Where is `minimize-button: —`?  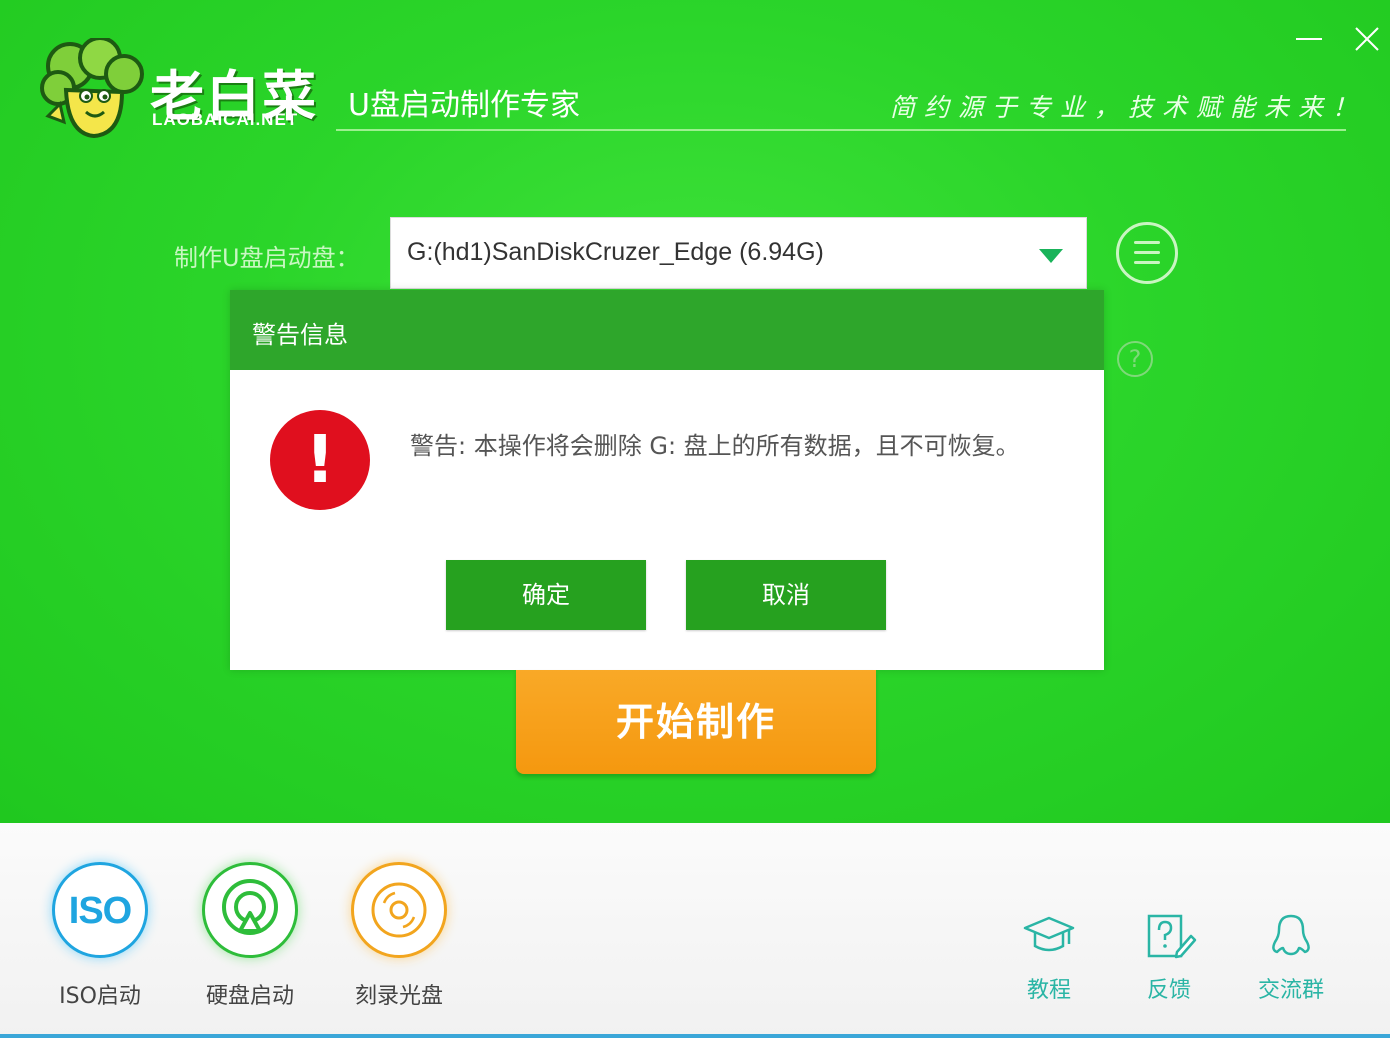 minimize-button: — is located at coordinates (1309, 39).